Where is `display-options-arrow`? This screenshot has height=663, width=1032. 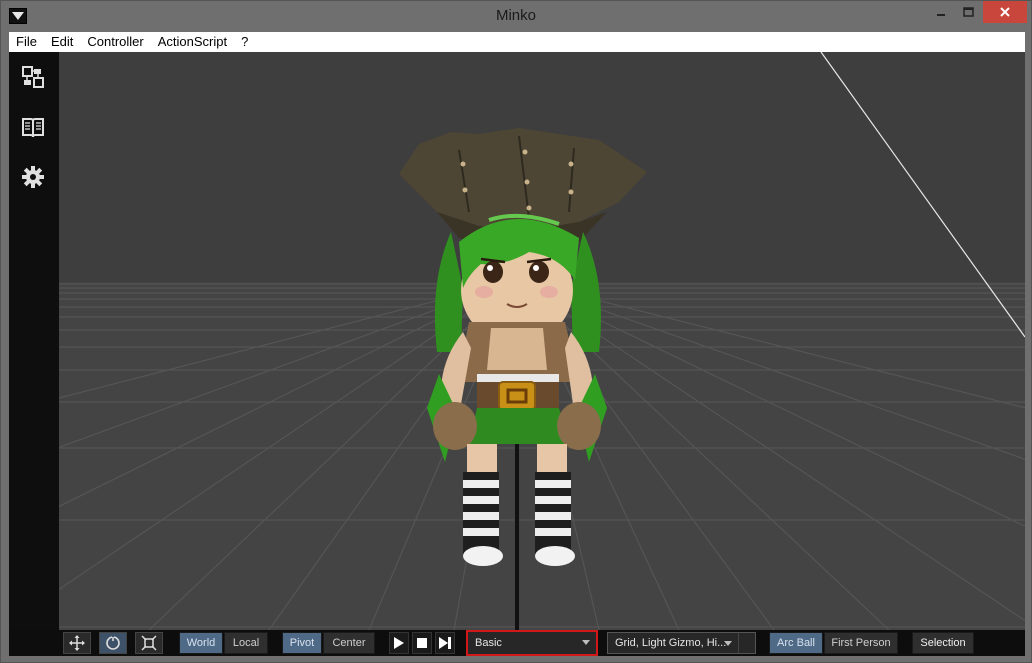
display-options-arrow is located at coordinates (747, 643).